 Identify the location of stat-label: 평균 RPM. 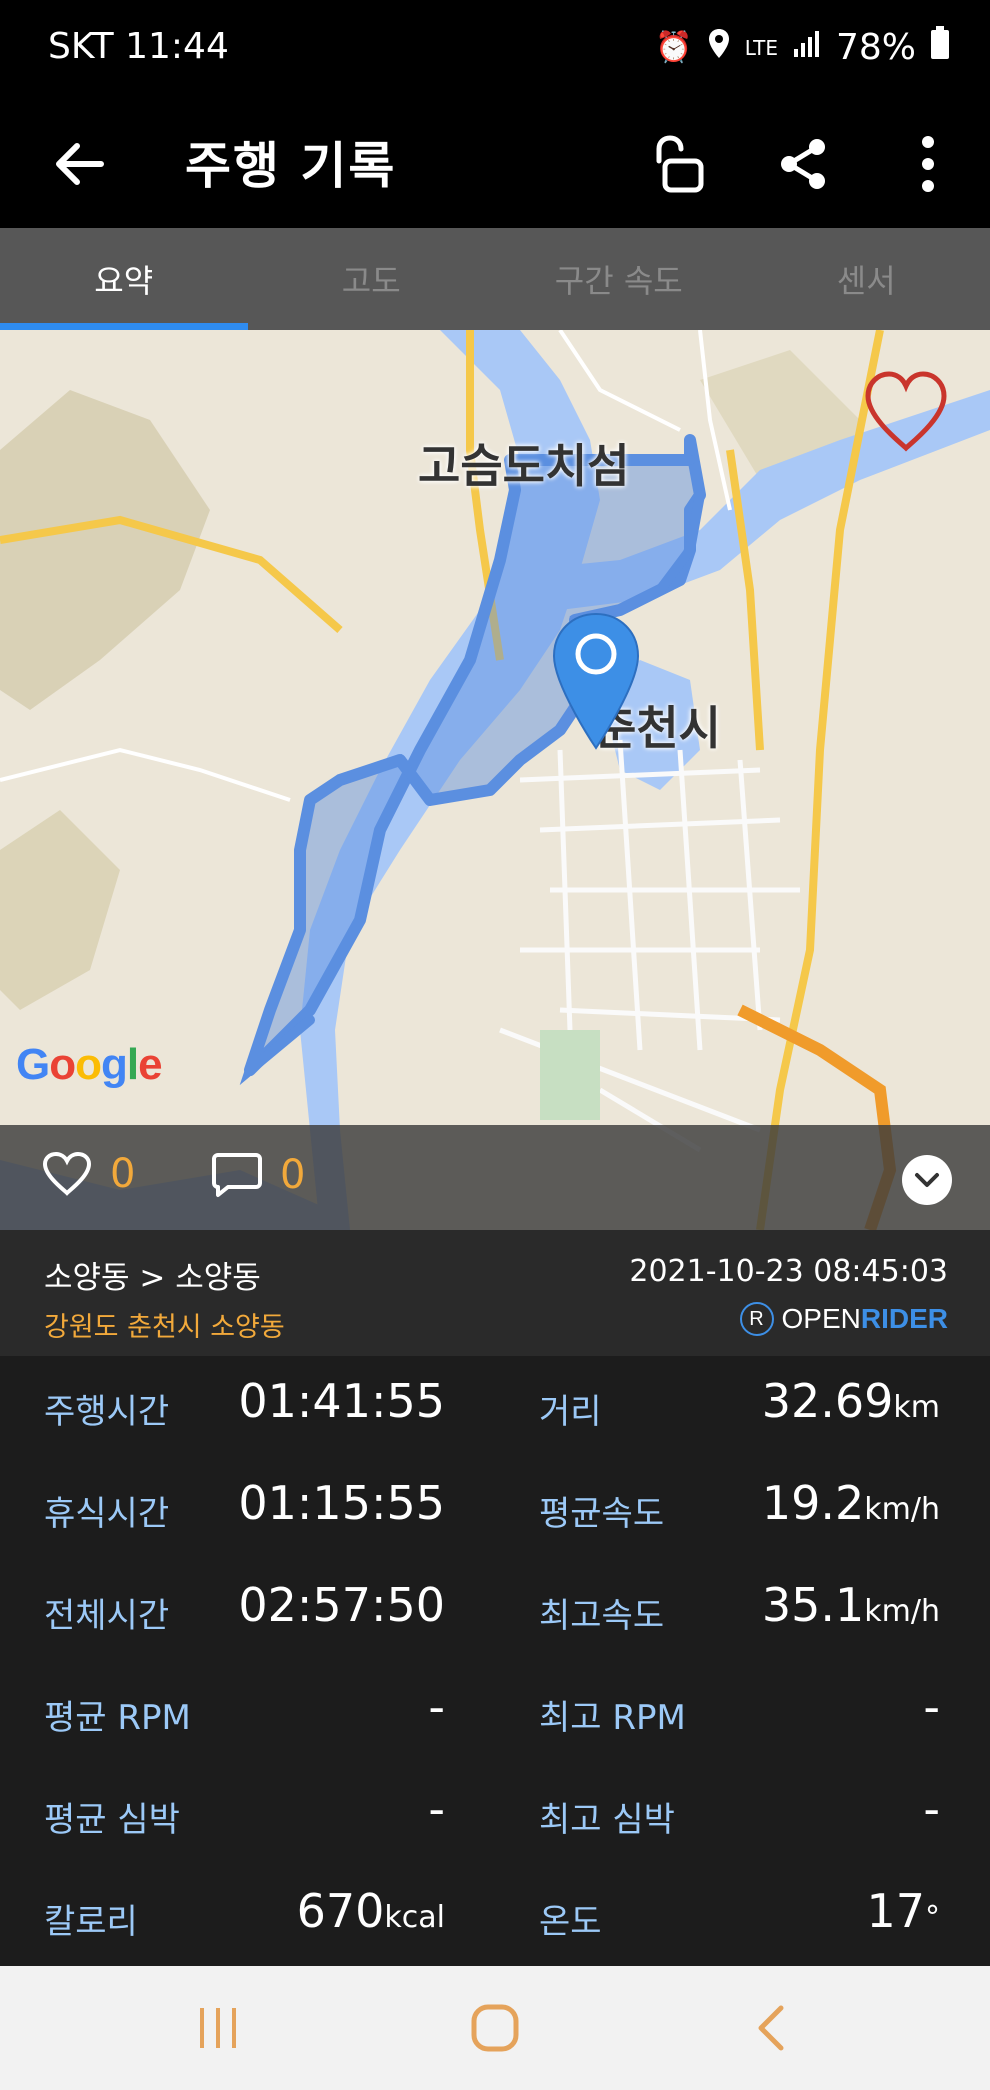
(117, 1718).